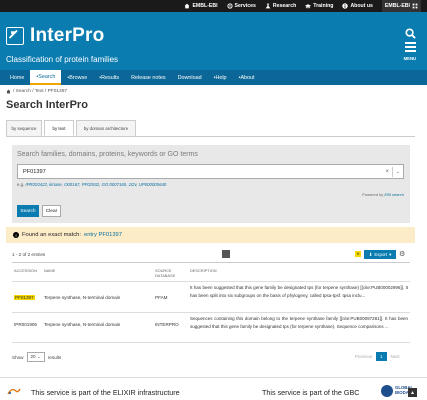  Describe the element at coordinates (363, 356) in the screenshot. I see `previous-page-button: Previous` at that location.